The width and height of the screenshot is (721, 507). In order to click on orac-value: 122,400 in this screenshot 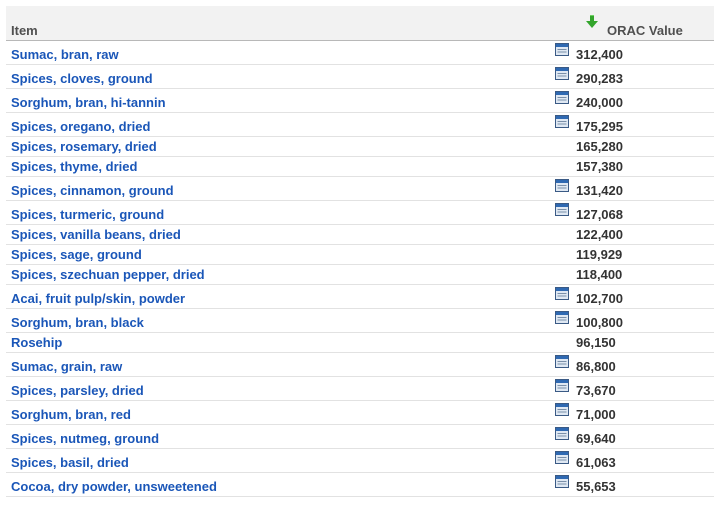, I will do `click(599, 234)`.